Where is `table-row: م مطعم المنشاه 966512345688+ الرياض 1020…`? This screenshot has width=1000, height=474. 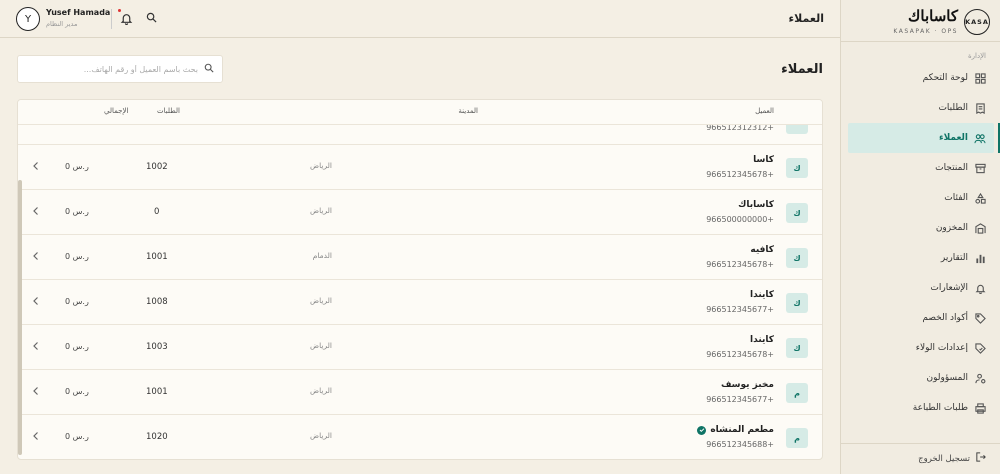 table-row: م مطعم المنشاه 966512345688+ الرياض 1020… is located at coordinates (420, 437).